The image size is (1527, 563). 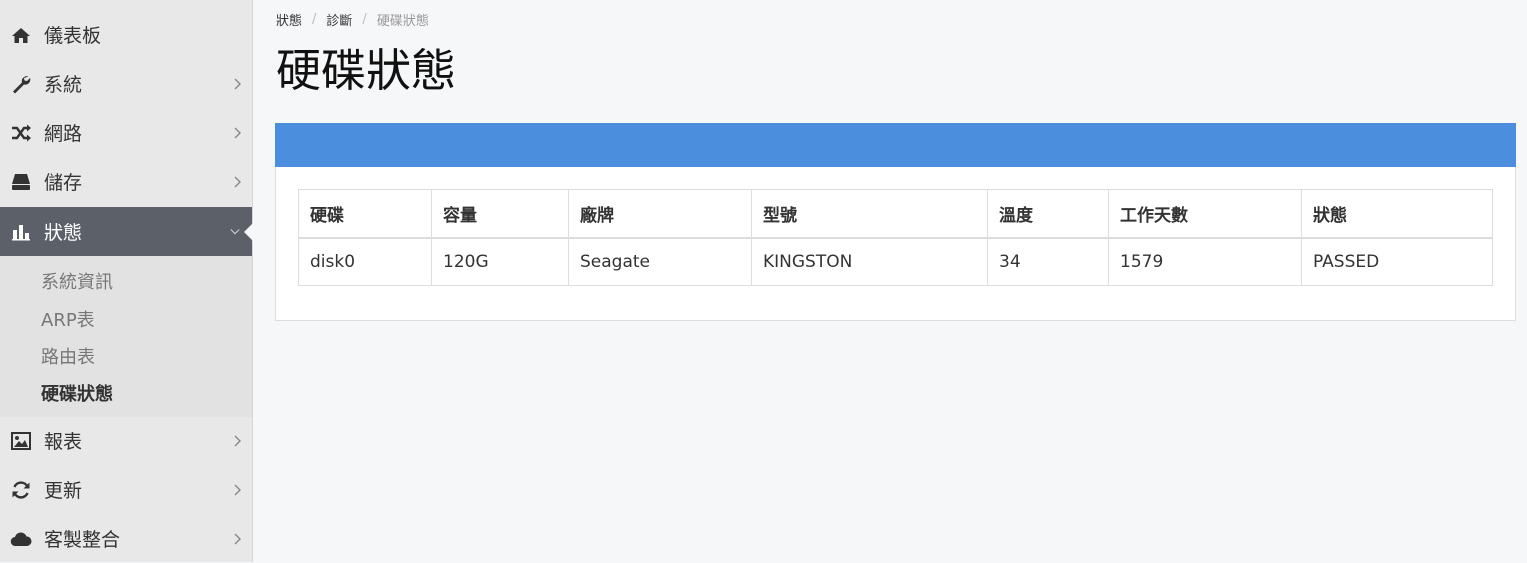 I want to click on sidebar-item-custom-integration: 客製整合, so click(x=126, y=538).